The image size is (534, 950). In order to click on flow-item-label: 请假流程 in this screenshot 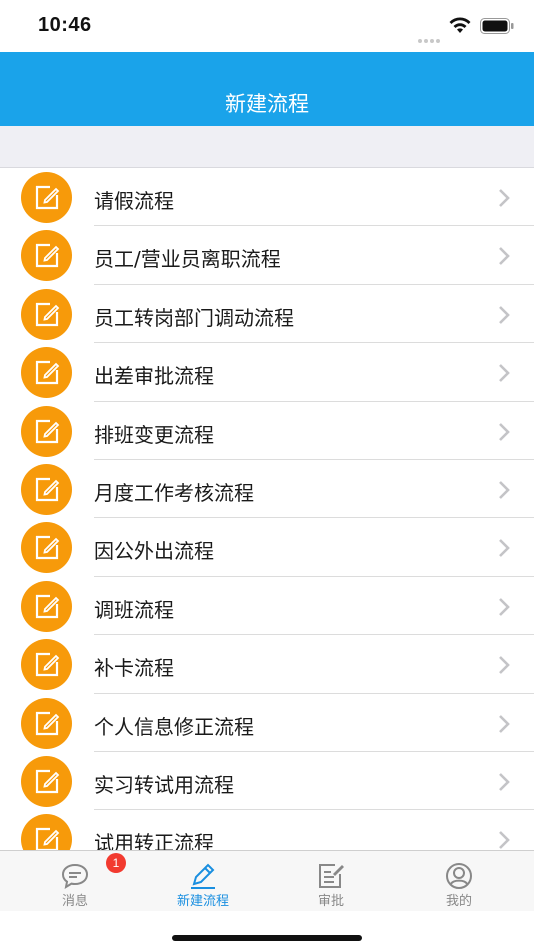, I will do `click(134, 201)`.